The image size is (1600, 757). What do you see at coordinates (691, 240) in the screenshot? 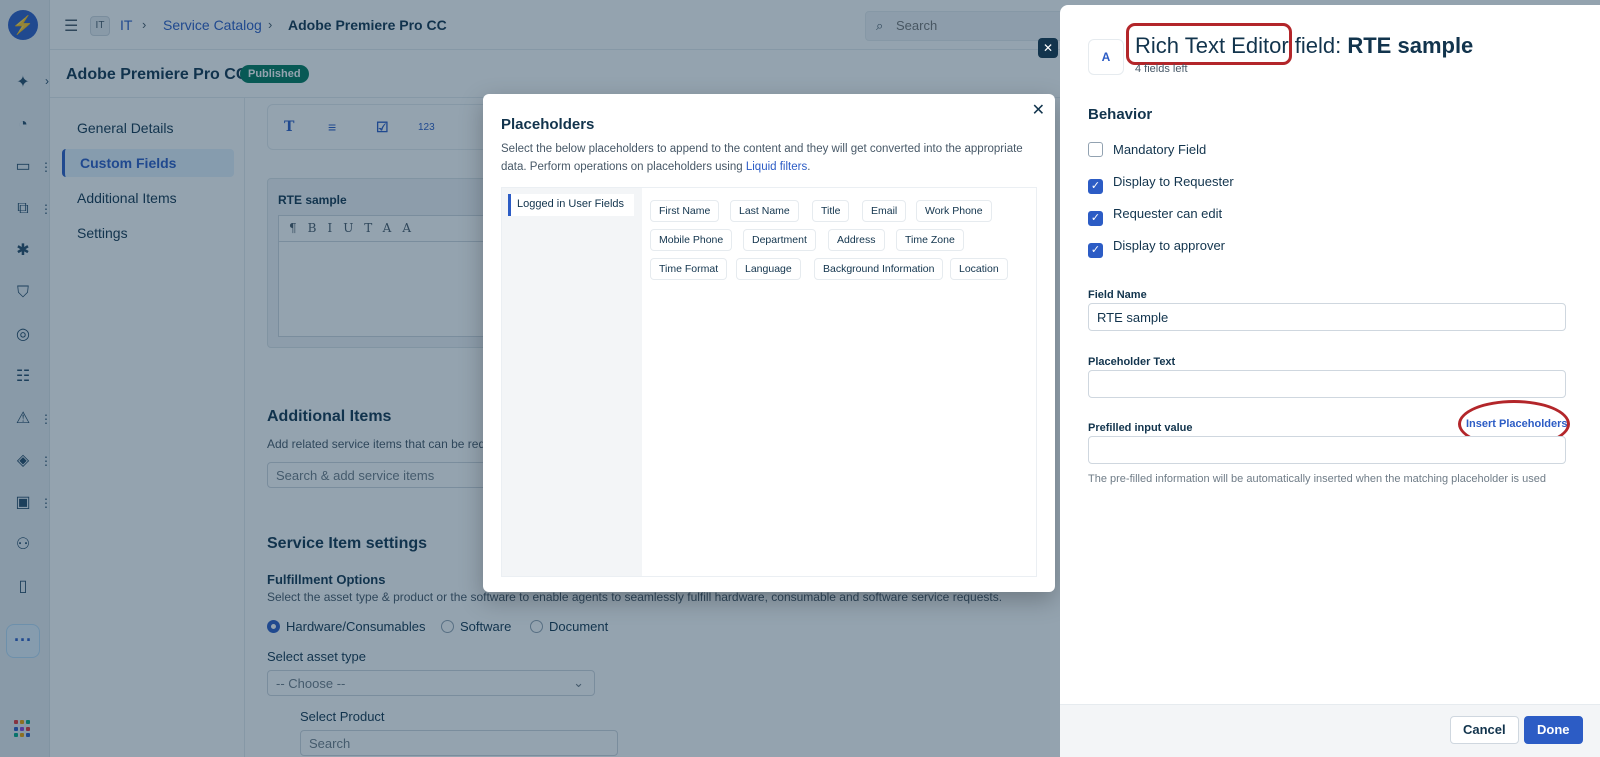
I see `placeholder-chip: Mobile Phone` at bounding box center [691, 240].